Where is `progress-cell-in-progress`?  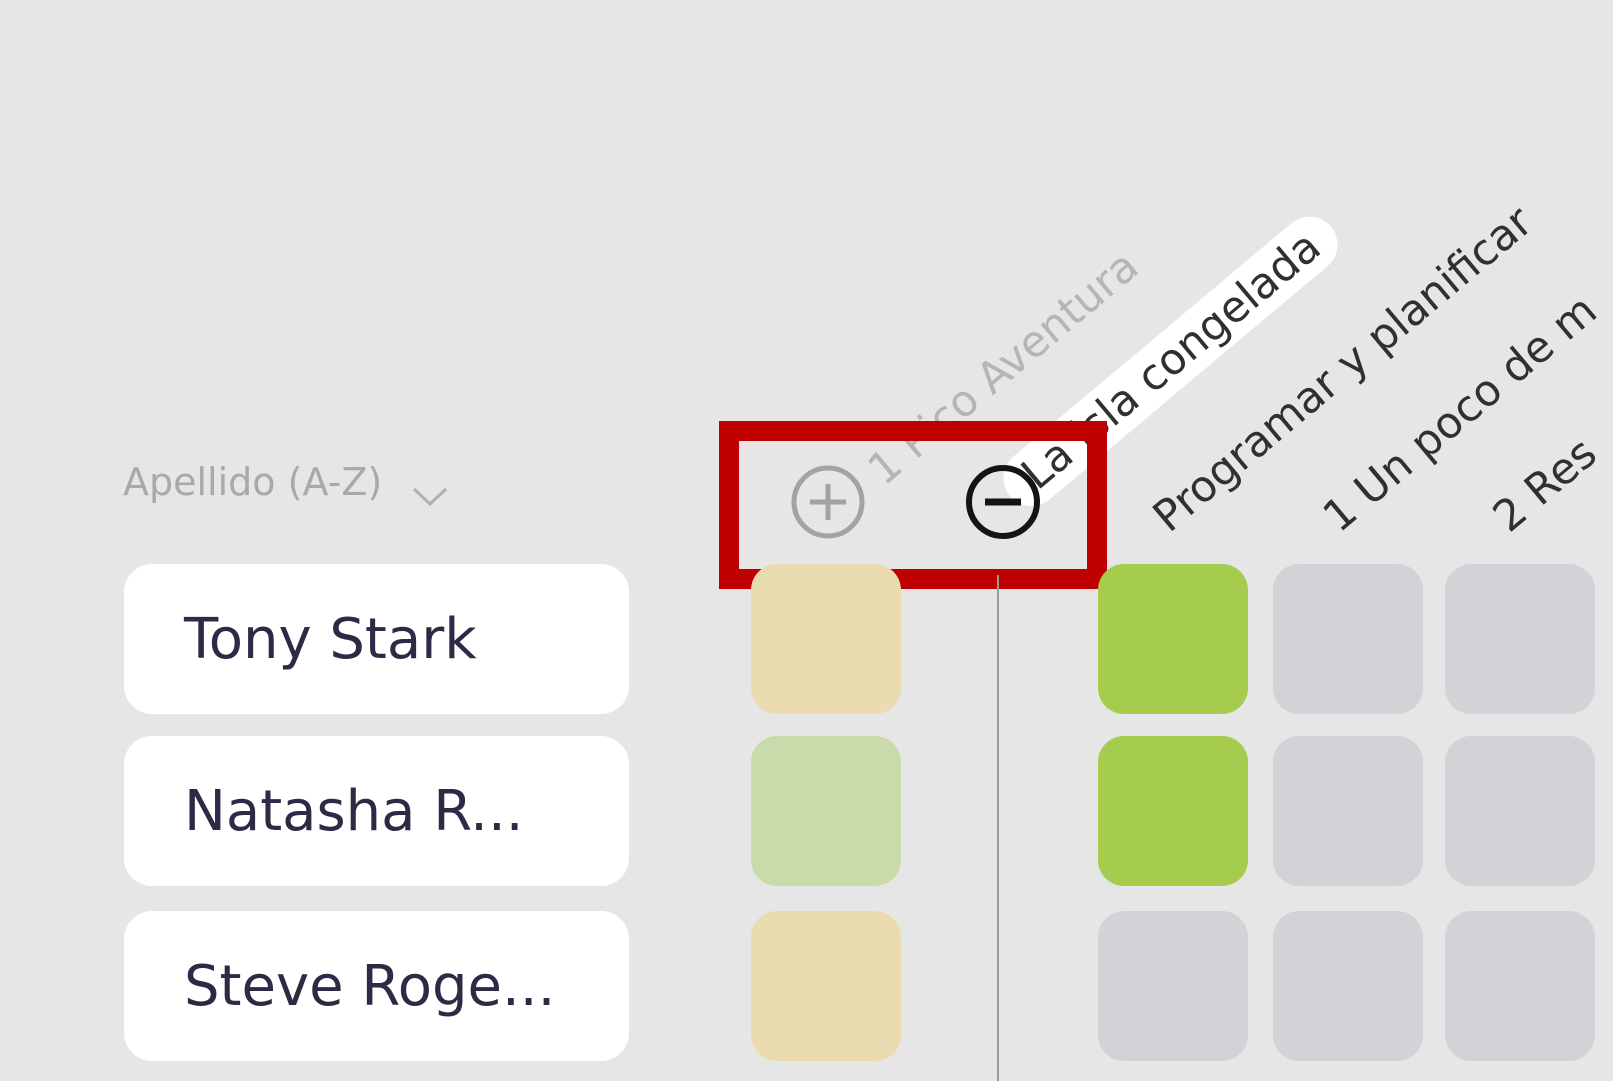
progress-cell-in-progress is located at coordinates (826, 811).